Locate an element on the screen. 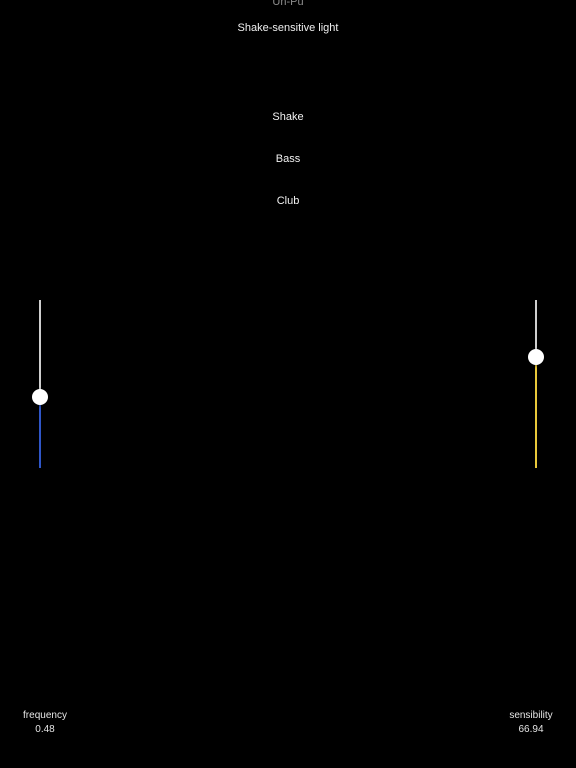  shake-mode-button: Shake is located at coordinates (288, 117).